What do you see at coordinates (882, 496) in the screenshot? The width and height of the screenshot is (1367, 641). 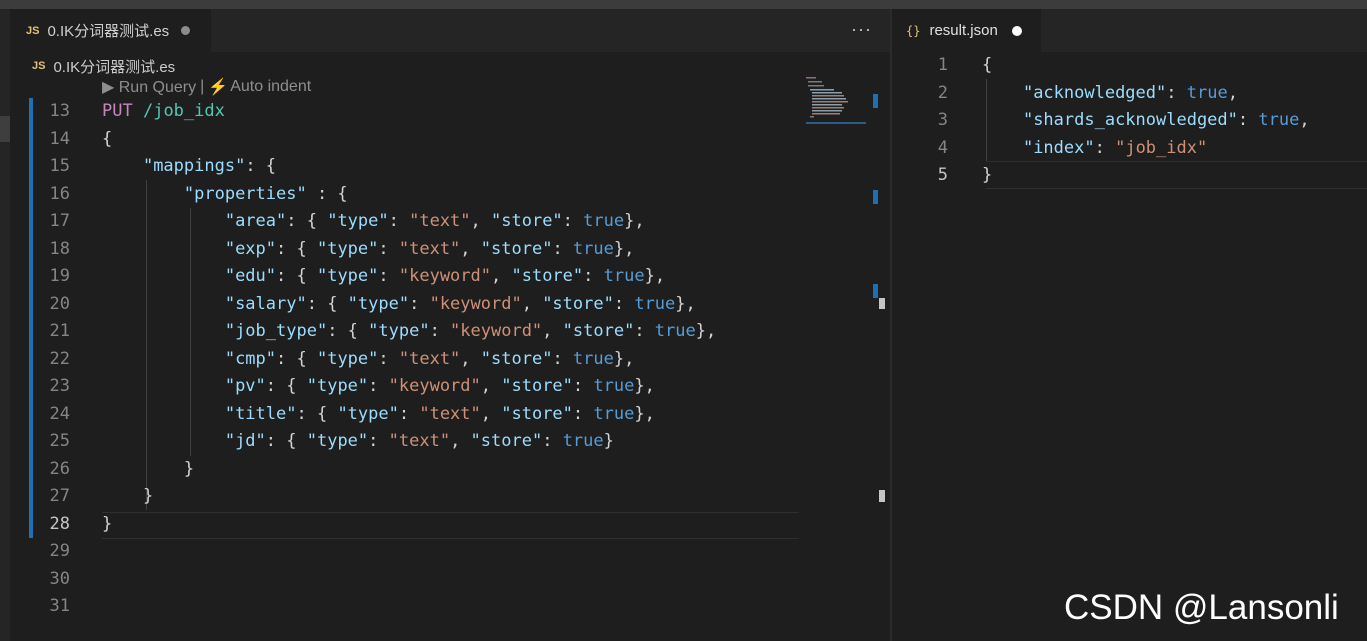 I see `scrollbar-cursor-marker` at bounding box center [882, 496].